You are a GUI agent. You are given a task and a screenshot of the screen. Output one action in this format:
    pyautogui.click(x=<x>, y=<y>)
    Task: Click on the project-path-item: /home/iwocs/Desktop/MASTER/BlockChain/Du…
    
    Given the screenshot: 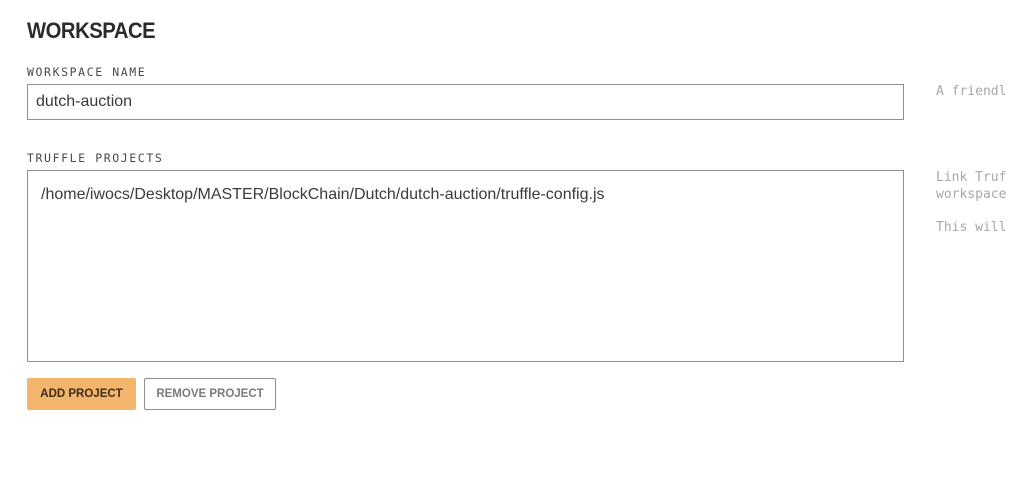 What is the action you would take?
    pyautogui.click(x=465, y=195)
    